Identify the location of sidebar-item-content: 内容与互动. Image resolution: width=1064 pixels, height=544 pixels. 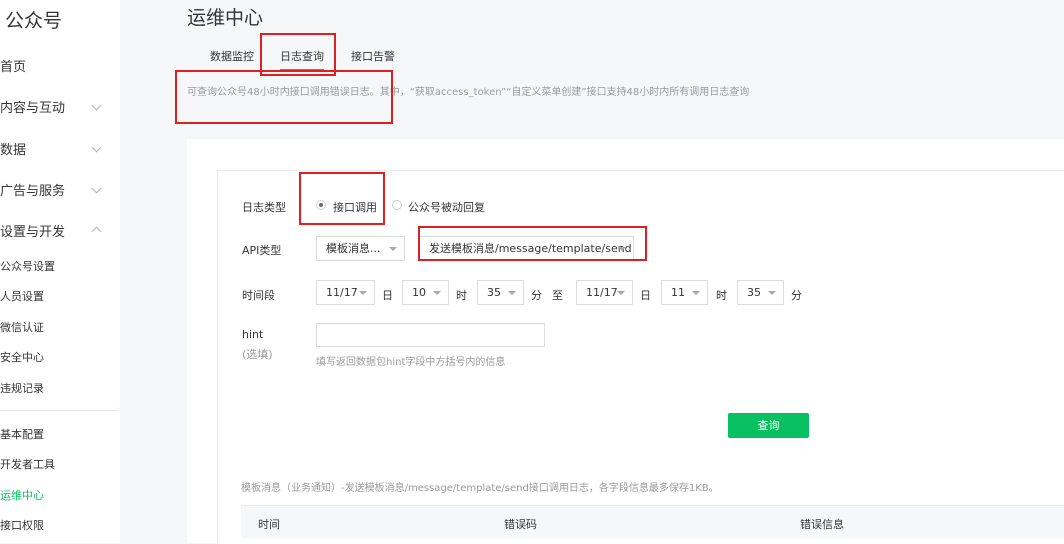
(32, 106).